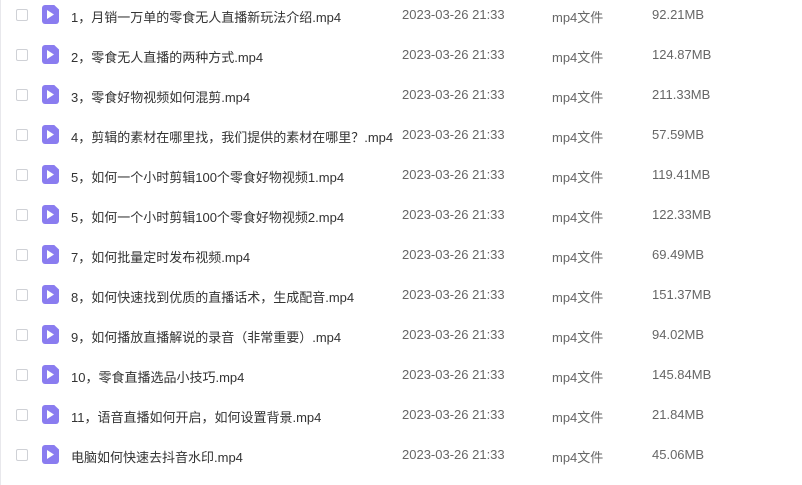 Image resolution: width=802 pixels, height=485 pixels. What do you see at coordinates (207, 216) in the screenshot?
I see `file-name: 5，如何一个小时剪辑100个零食好物视频2.mp4` at bounding box center [207, 216].